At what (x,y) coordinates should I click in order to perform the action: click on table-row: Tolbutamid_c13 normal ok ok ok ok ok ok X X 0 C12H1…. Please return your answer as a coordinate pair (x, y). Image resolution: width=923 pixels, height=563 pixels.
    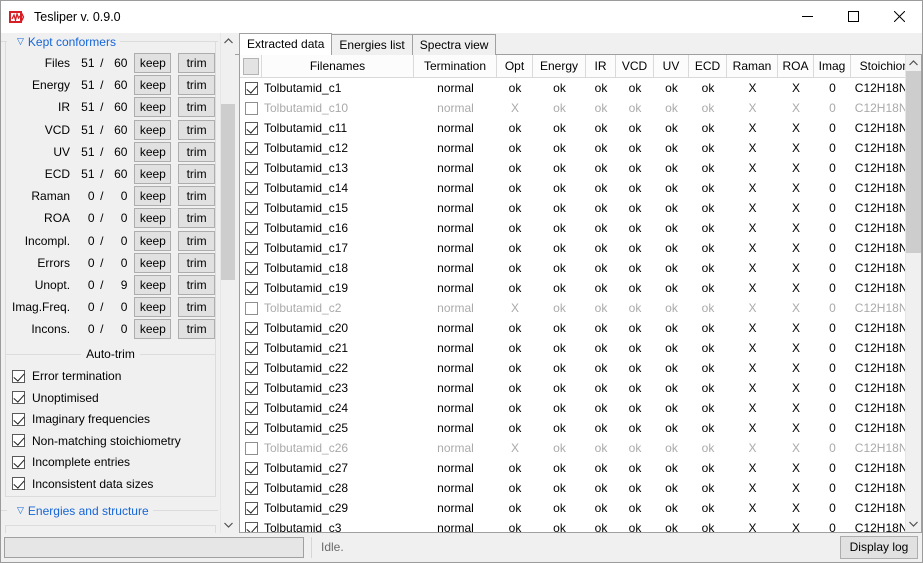
    Looking at the image, I should click on (572, 168).